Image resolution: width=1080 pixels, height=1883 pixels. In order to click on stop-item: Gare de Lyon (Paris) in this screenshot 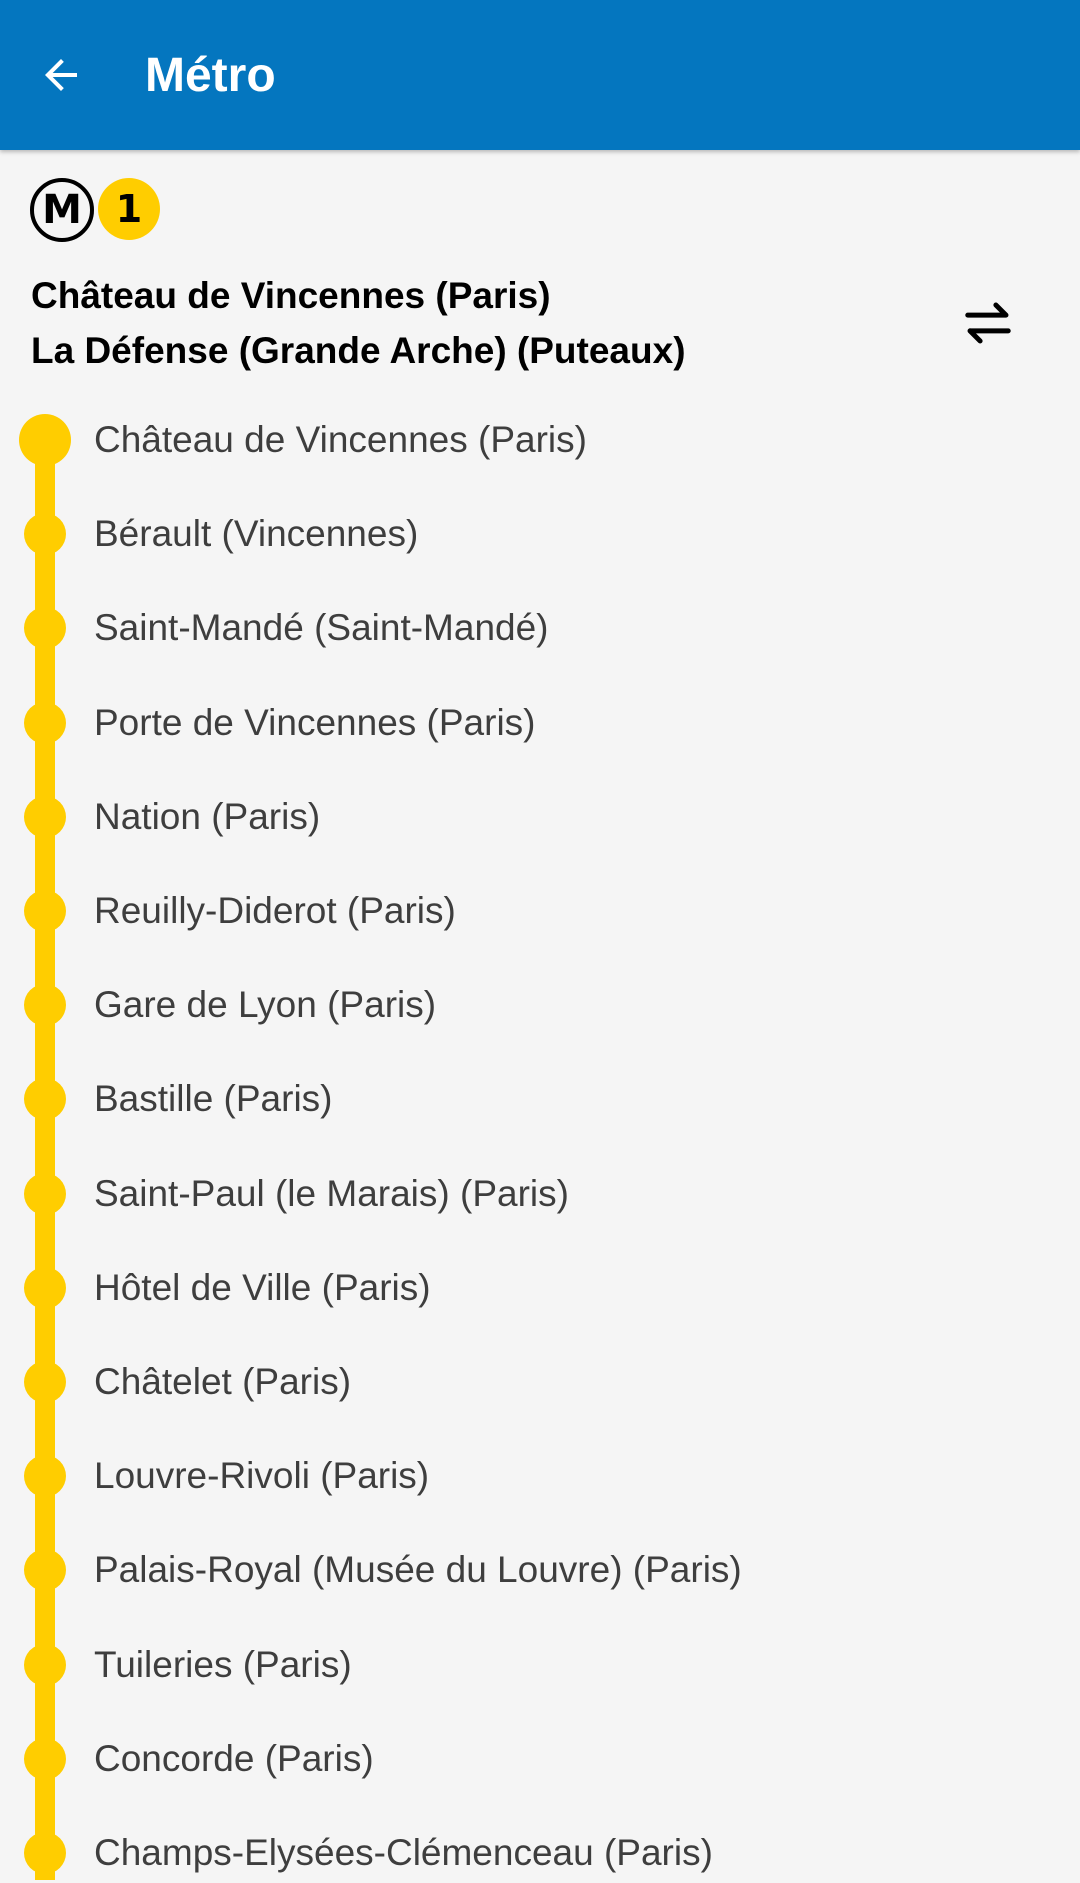, I will do `click(265, 1005)`.